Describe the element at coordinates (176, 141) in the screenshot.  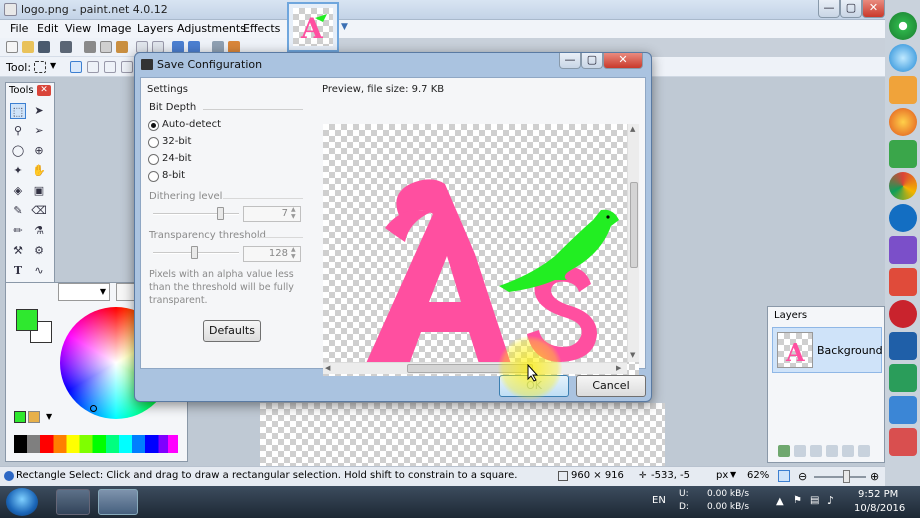
I see `radio-32-bit-label: 32-bit` at that location.